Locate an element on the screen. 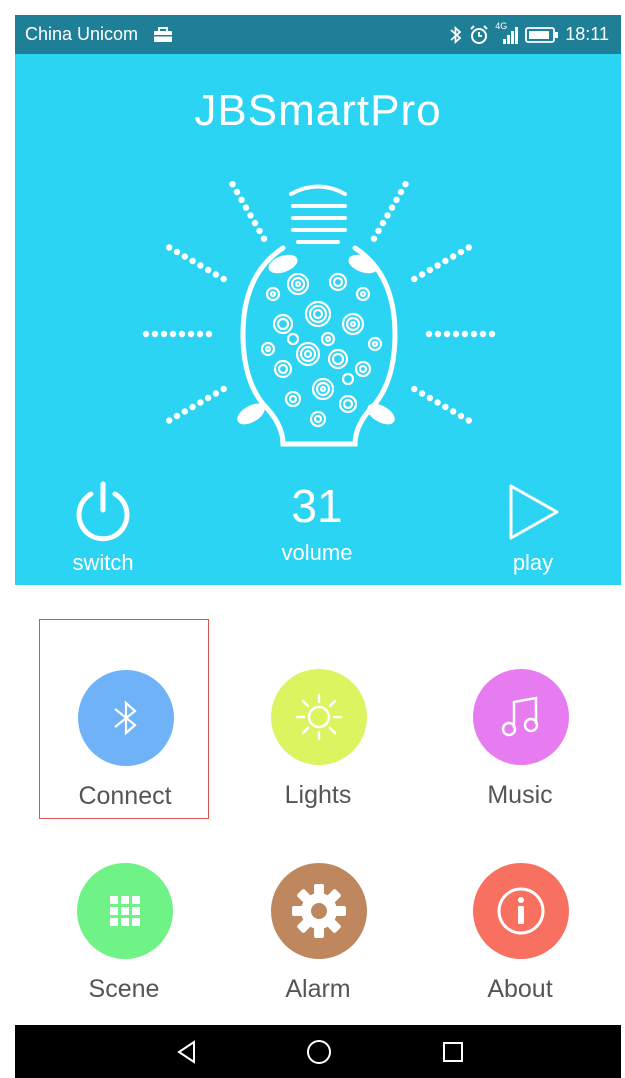 Image resolution: width=625 pixels, height=1078 pixels. home-button is located at coordinates (319, 1052).